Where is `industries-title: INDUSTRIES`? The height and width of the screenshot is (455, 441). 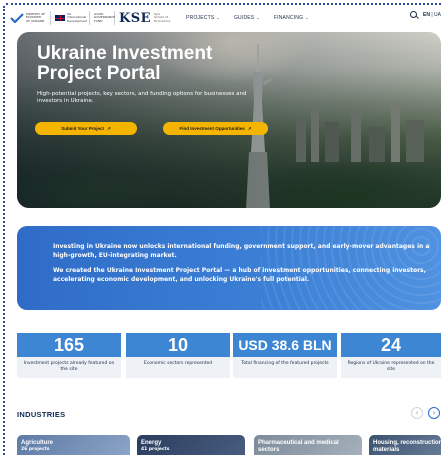 industries-title: INDUSTRIES is located at coordinates (41, 414).